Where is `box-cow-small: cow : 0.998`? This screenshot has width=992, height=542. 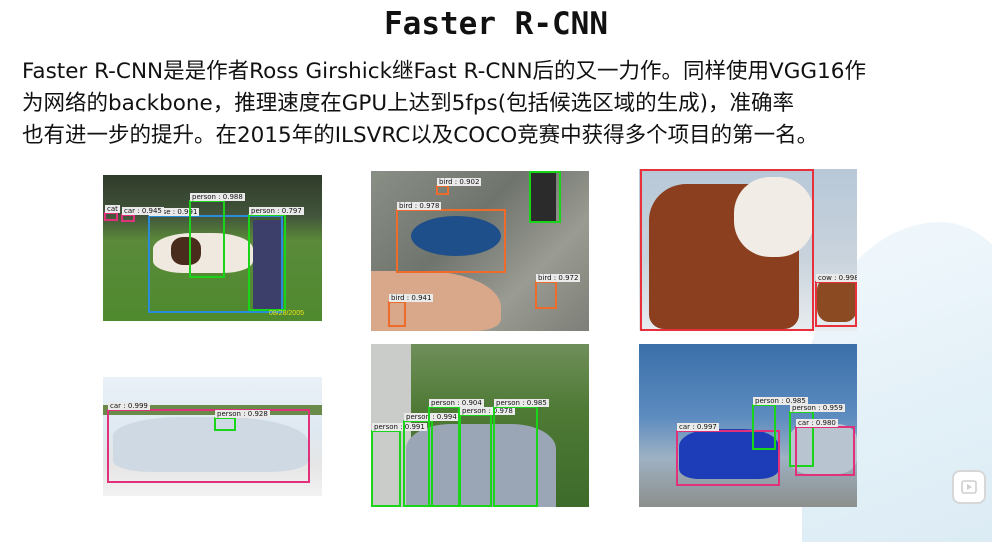 box-cow-small: cow : 0.998 is located at coordinates (836, 300).